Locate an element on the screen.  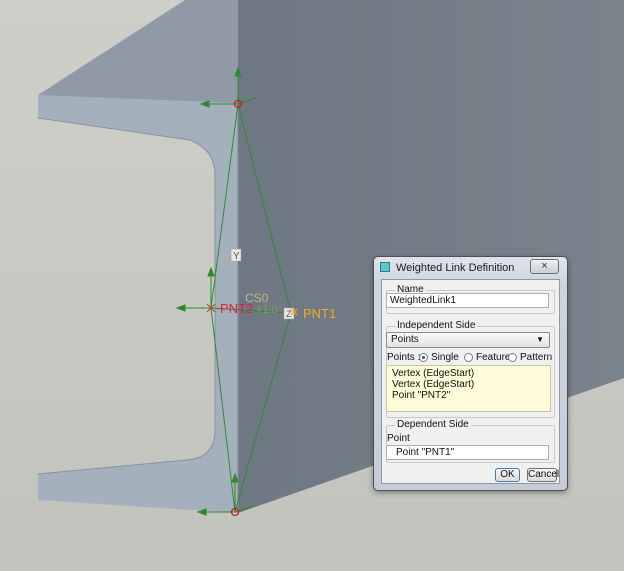
reference-type-value: Points is located at coordinates (405, 339).